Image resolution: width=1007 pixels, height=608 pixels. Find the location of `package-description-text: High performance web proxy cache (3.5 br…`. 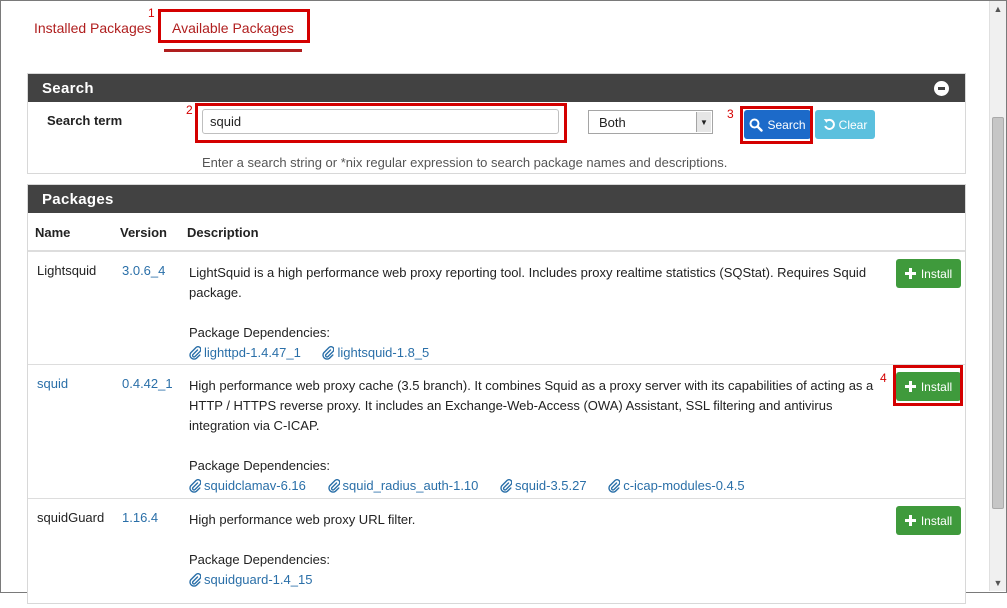

package-description-text: High performance web proxy cache (3.5 br… is located at coordinates (531, 405).